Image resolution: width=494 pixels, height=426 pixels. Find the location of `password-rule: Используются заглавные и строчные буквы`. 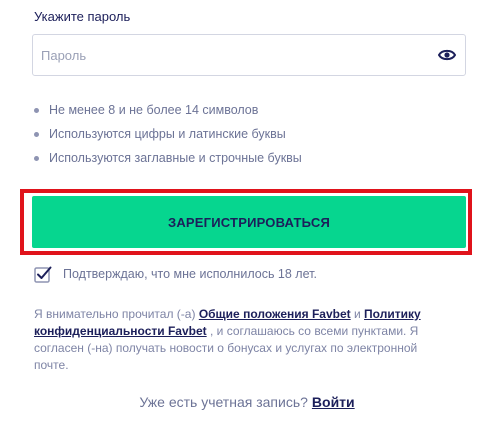

password-rule: Используются заглавные и строчные буквы is located at coordinates (168, 161).